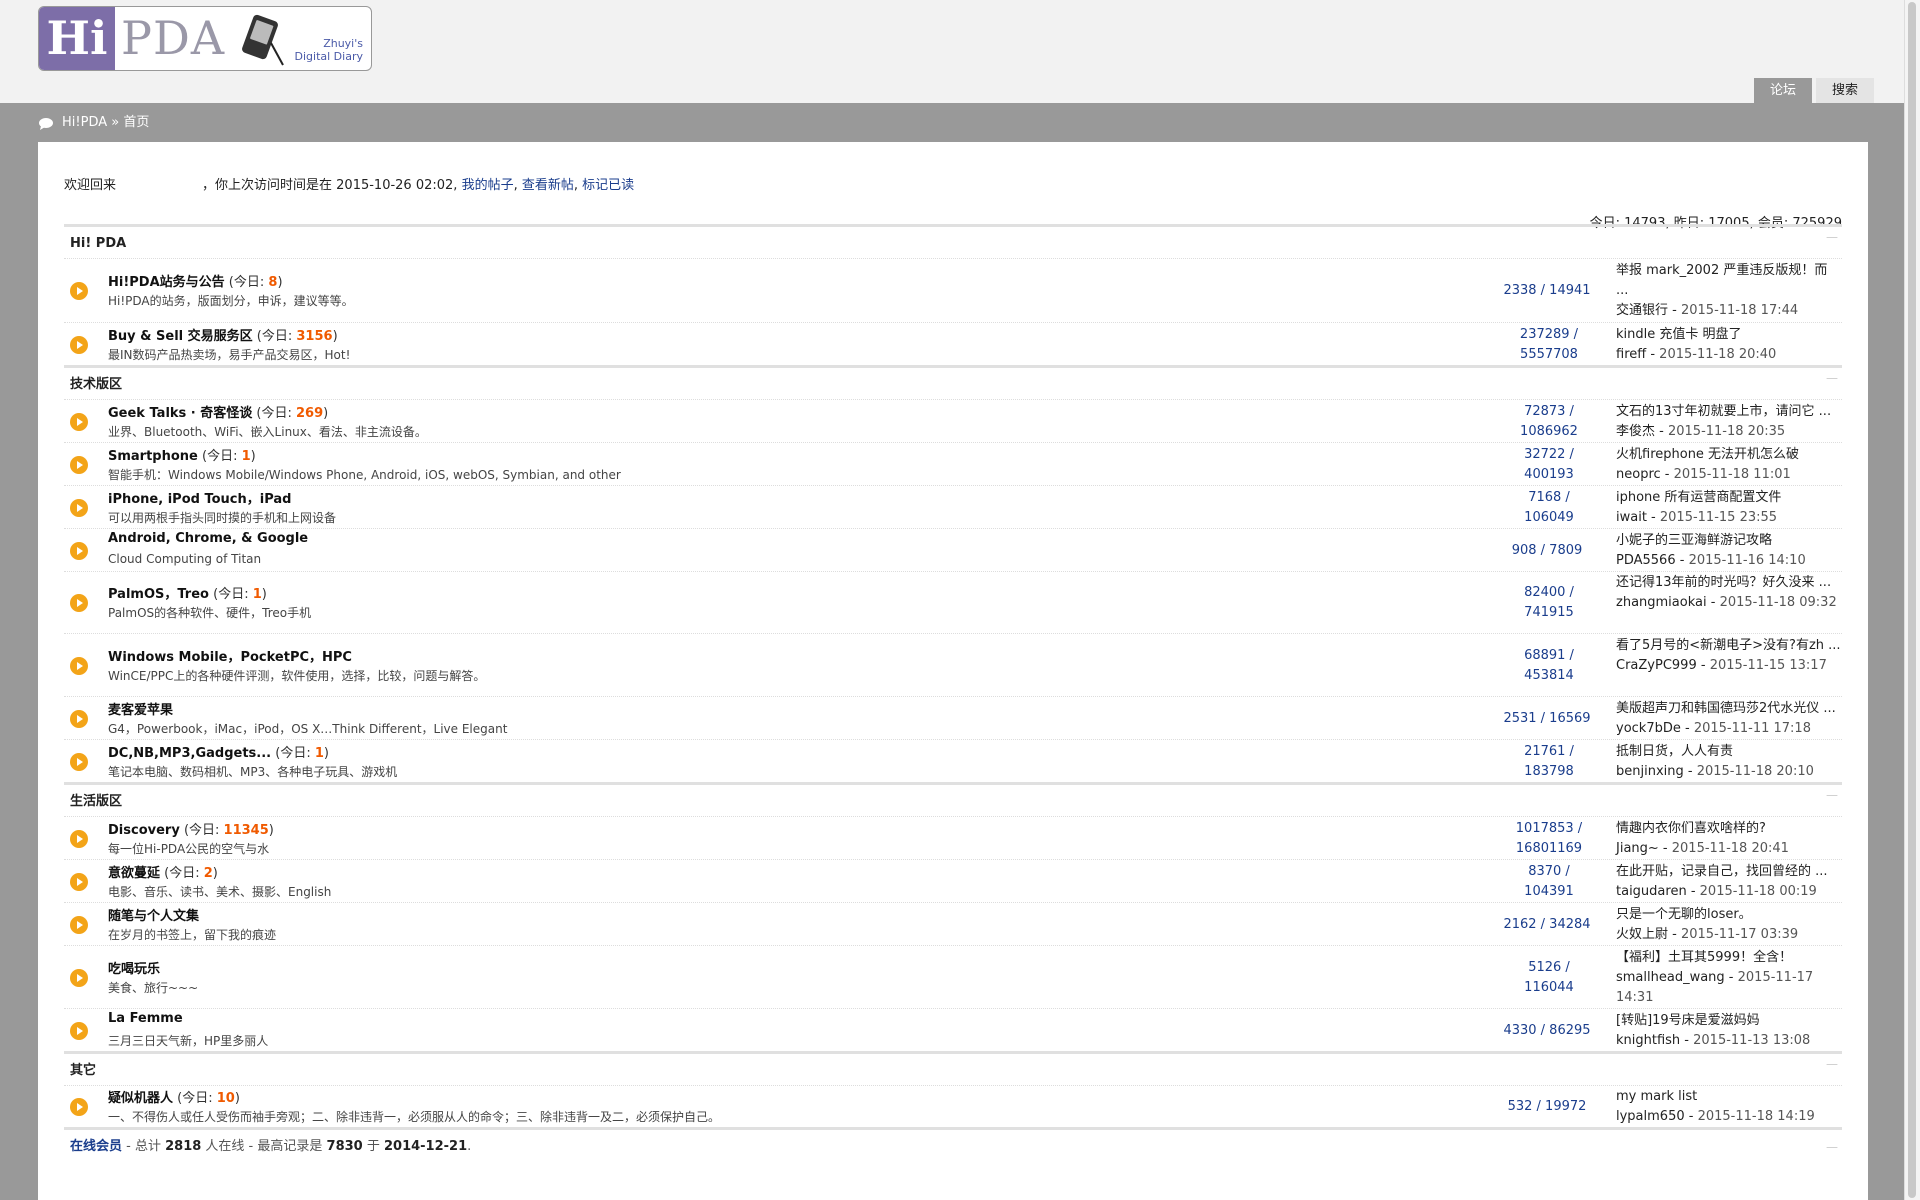  I want to click on last-post-author-link: 交通银行, so click(1642, 310).